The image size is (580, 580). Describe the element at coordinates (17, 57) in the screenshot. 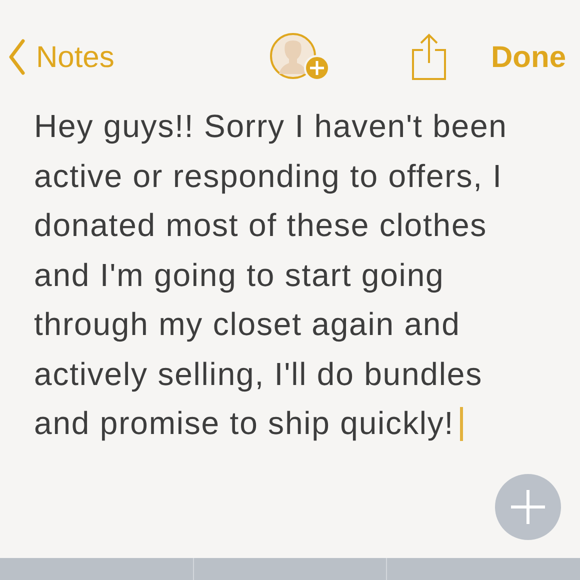

I see `back-chevron-icon` at that location.